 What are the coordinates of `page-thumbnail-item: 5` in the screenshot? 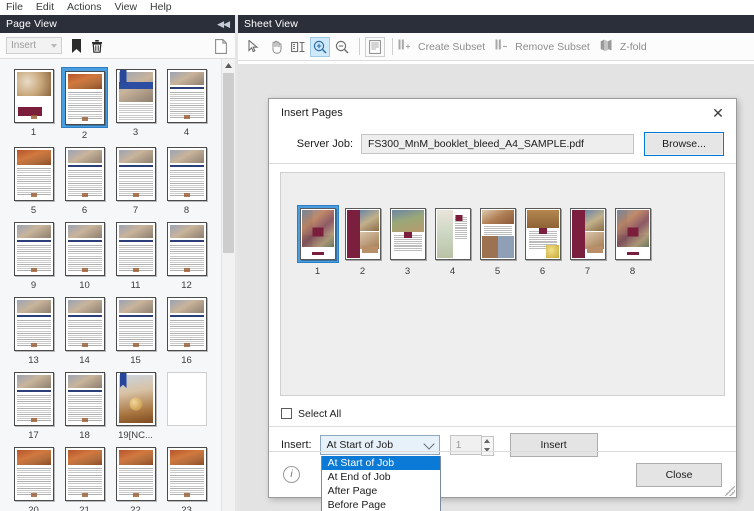 It's located at (33, 180).